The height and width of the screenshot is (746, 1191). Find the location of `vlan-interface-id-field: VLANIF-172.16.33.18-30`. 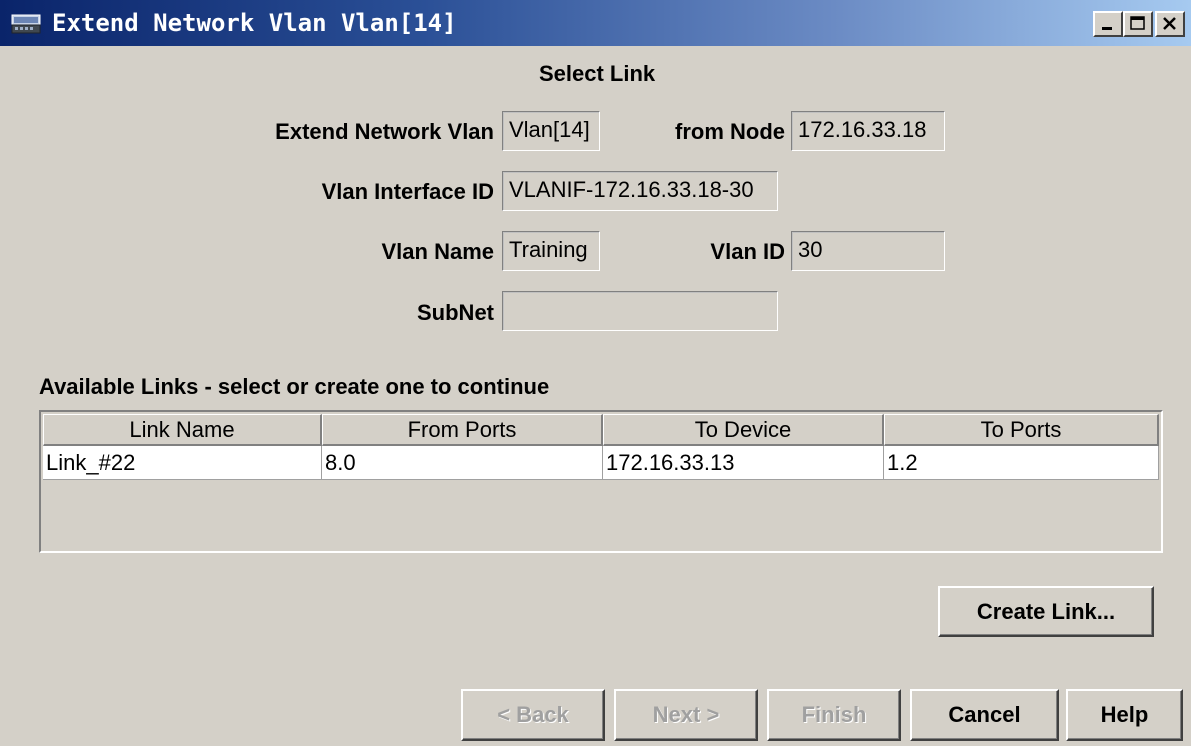

vlan-interface-id-field: VLANIF-172.16.33.18-30 is located at coordinates (640, 191).